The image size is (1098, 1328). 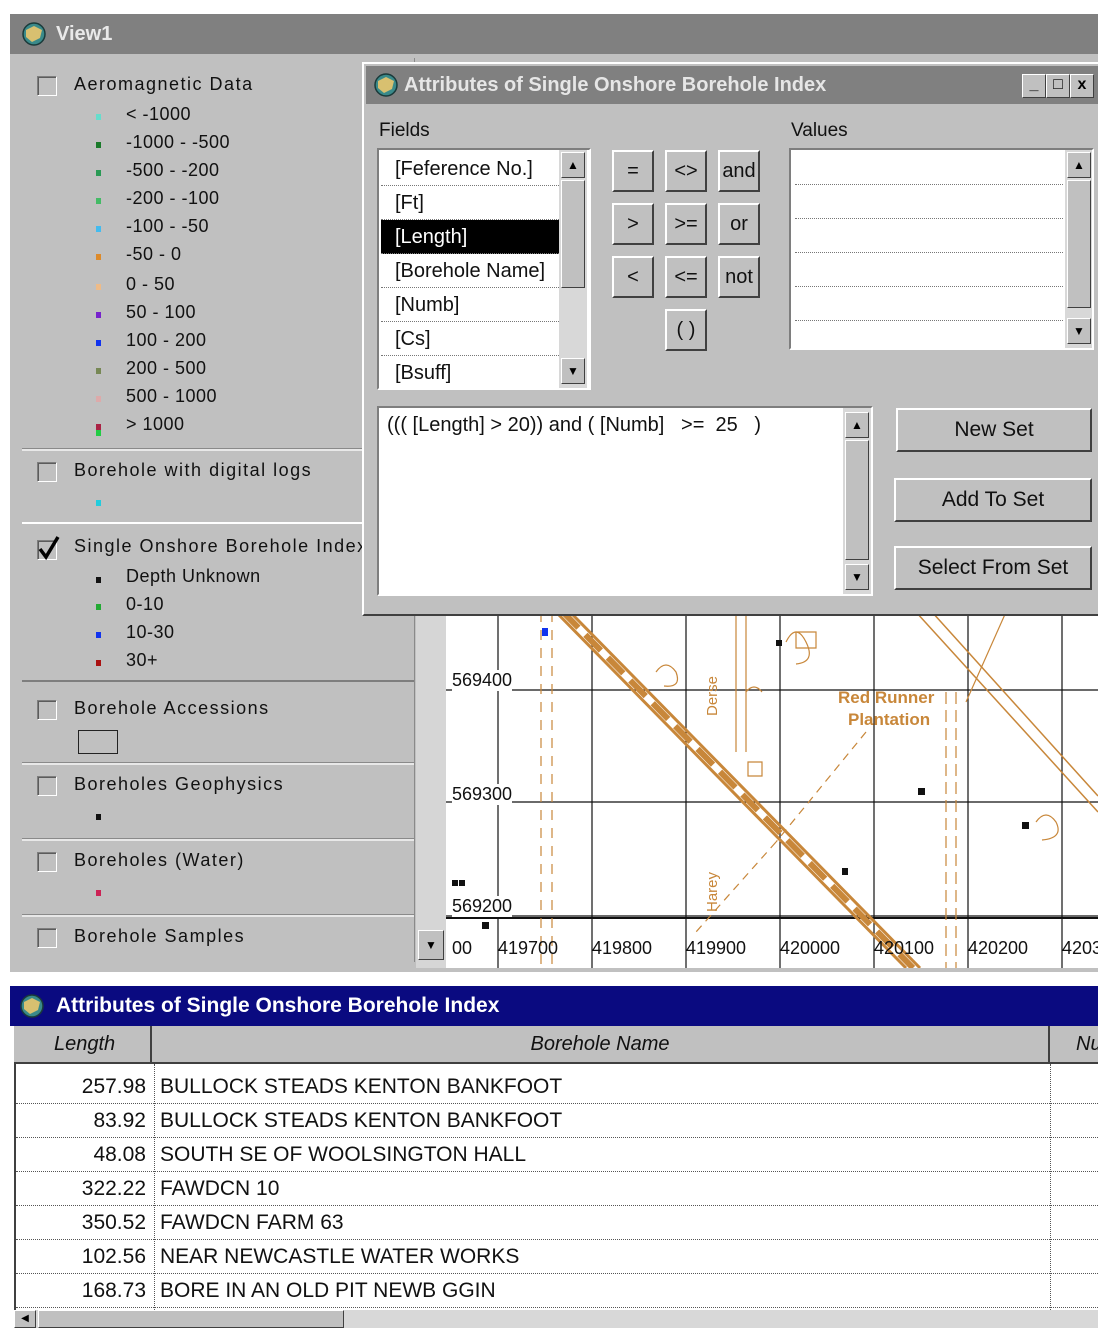 What do you see at coordinates (470, 271) in the screenshot?
I see `field-item: [Borehole Name]` at bounding box center [470, 271].